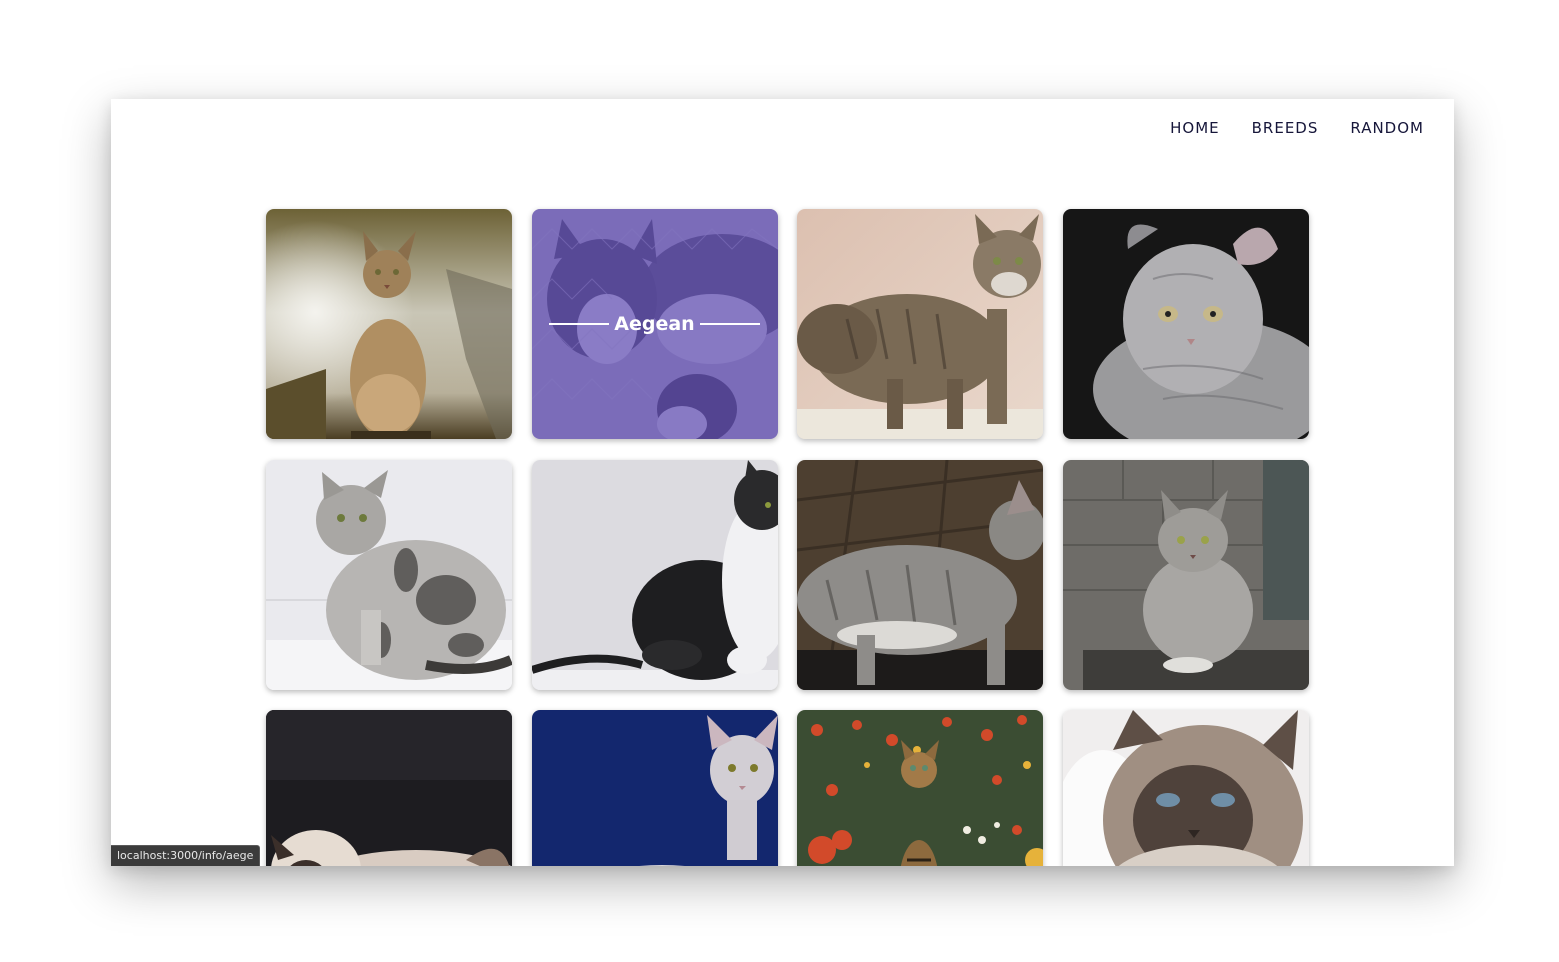 This screenshot has width=1559, height=962. I want to click on breed-card-australian-mist, so click(1185, 574).